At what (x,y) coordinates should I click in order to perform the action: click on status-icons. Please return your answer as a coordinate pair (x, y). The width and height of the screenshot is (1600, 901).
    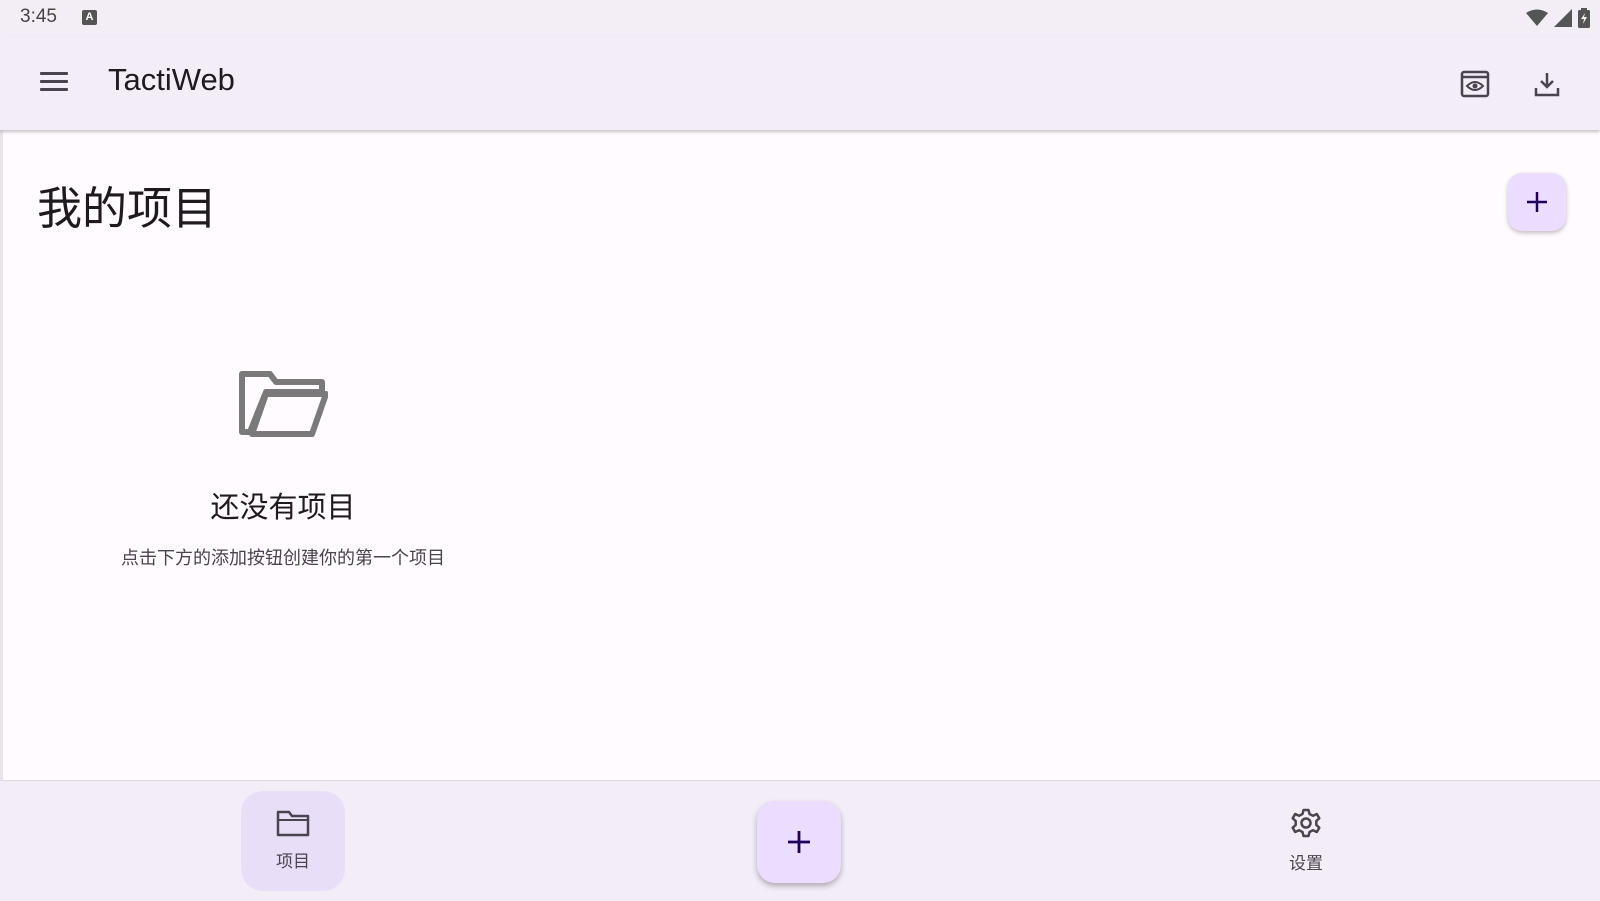
    Looking at the image, I should click on (1558, 18).